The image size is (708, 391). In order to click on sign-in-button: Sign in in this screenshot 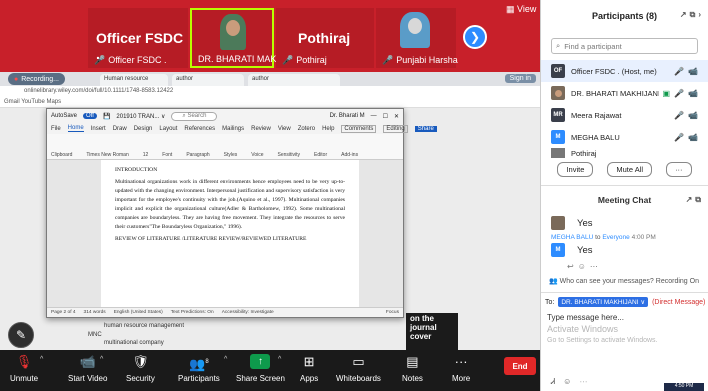, I will do `click(520, 78)`.